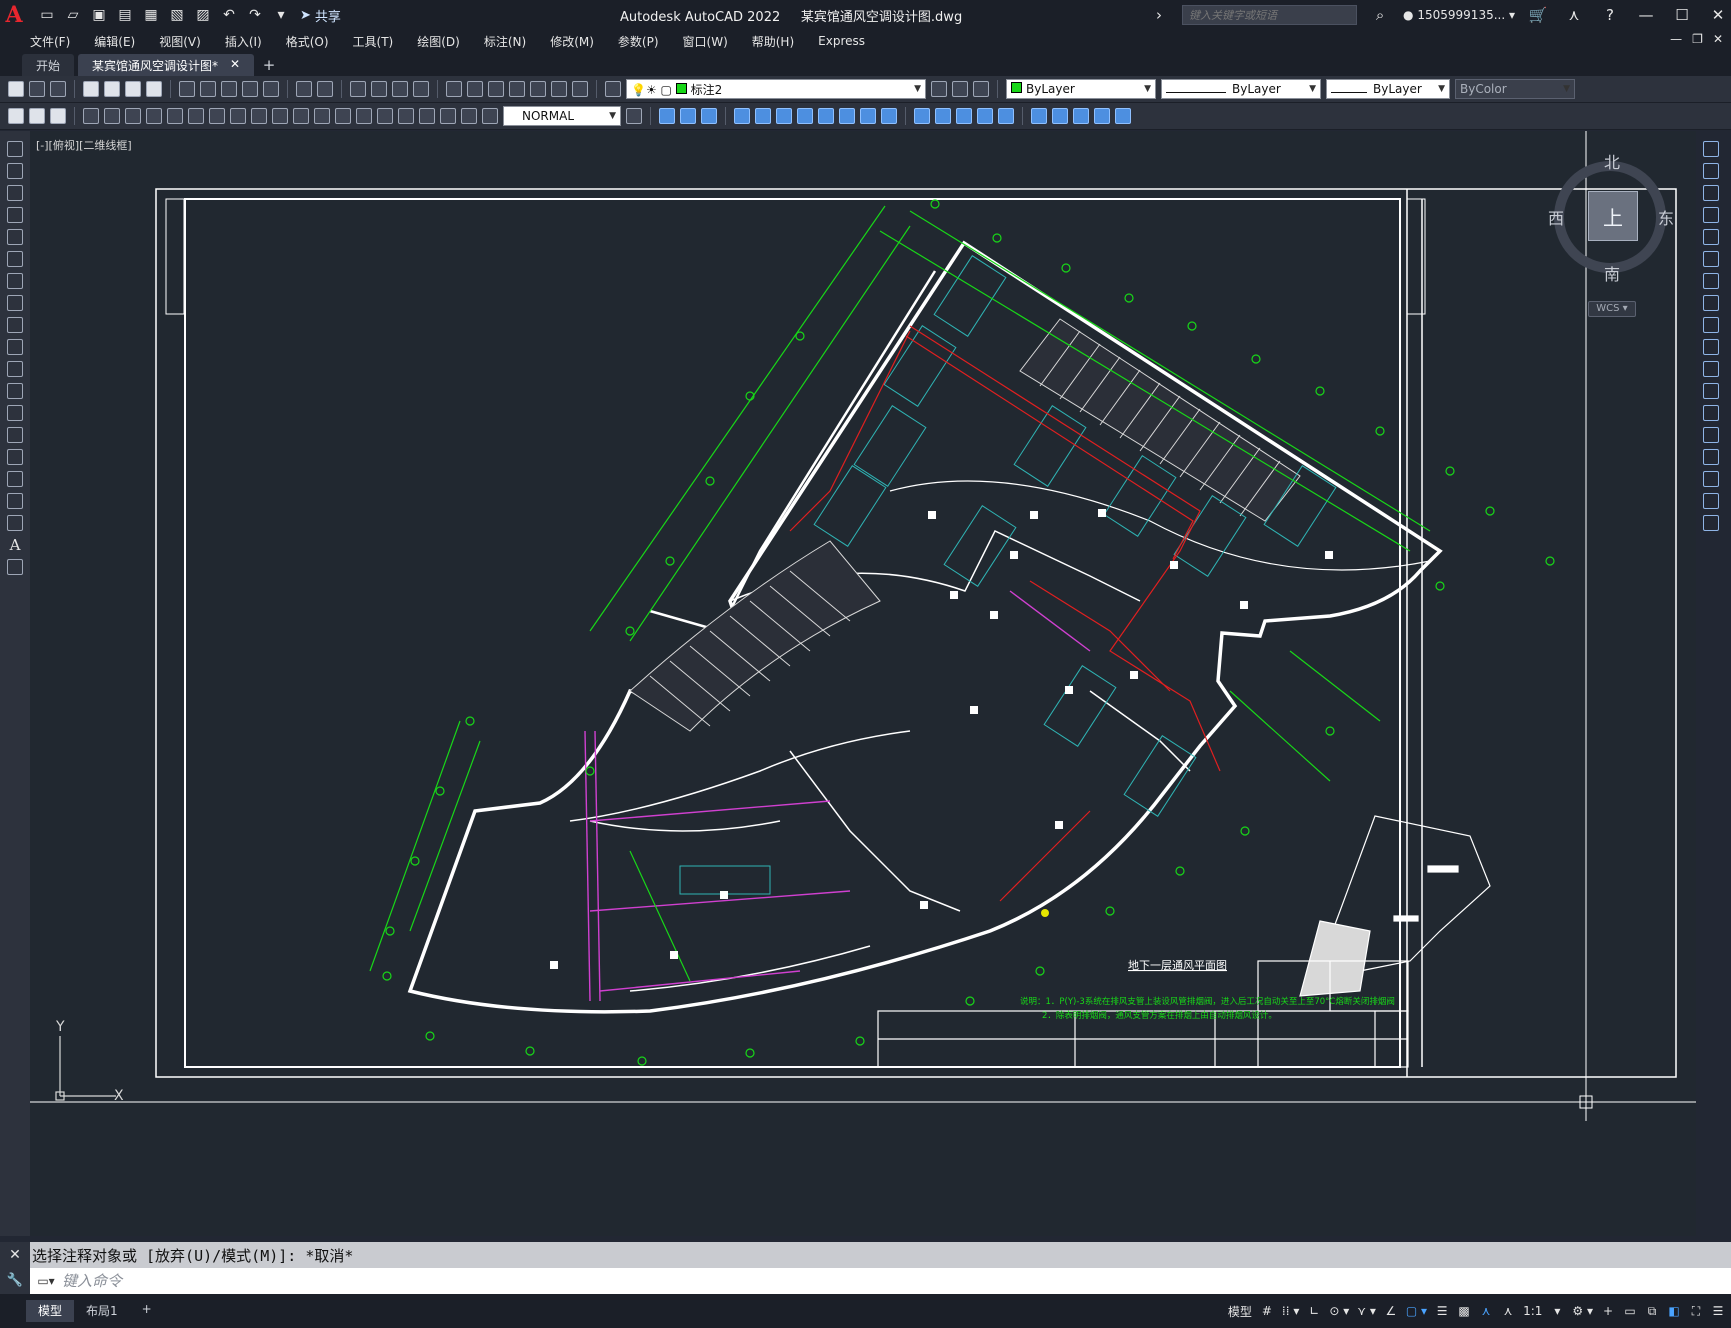 This screenshot has height=1328, width=1731. I want to click on cut-icon, so click(187, 89).